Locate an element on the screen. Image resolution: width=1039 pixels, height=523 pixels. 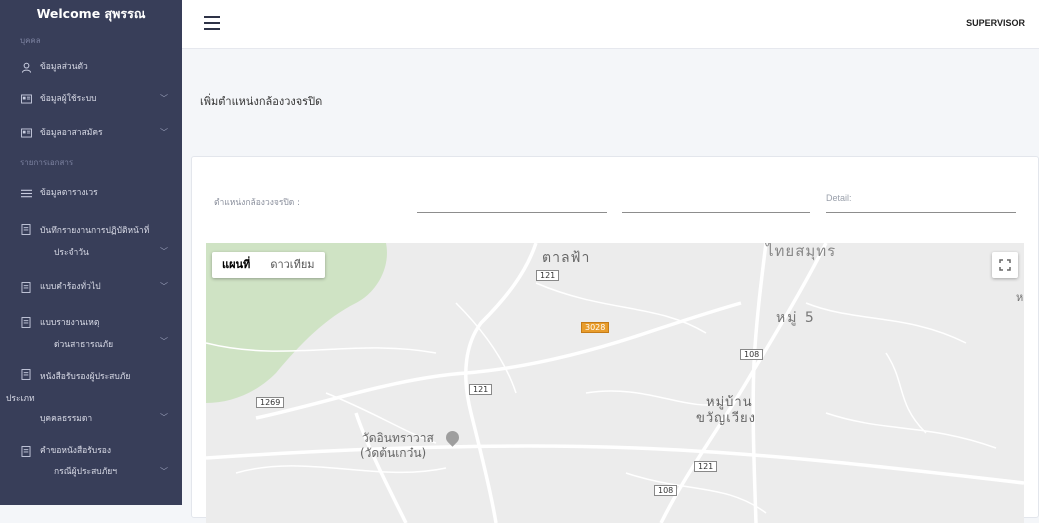
sidebar-item-label: บันทึกรายงานการปฏิบัติหน้าที่ is located at coordinates (95, 231).